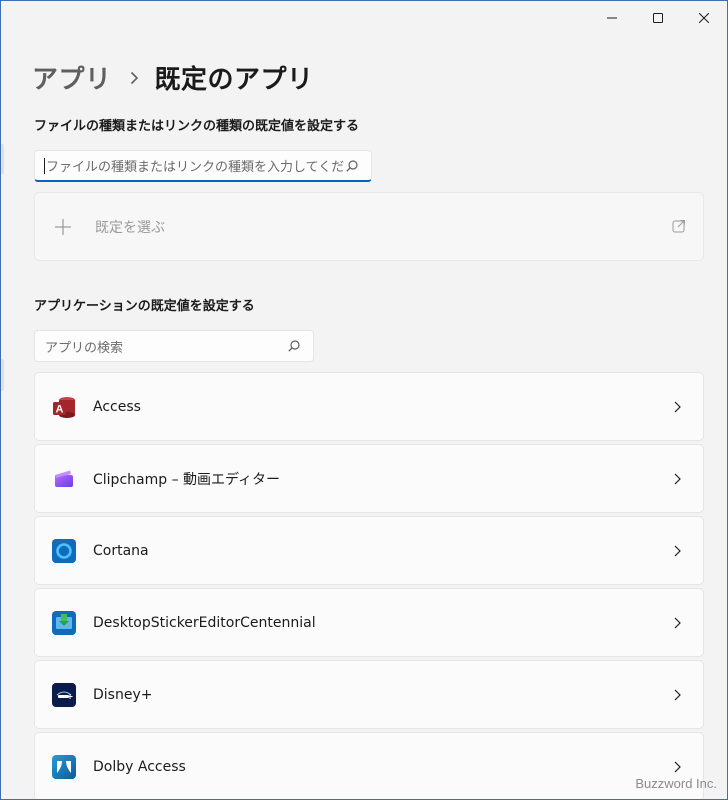  What do you see at coordinates (369, 406) in the screenshot?
I see `app-row-access: A Access` at bounding box center [369, 406].